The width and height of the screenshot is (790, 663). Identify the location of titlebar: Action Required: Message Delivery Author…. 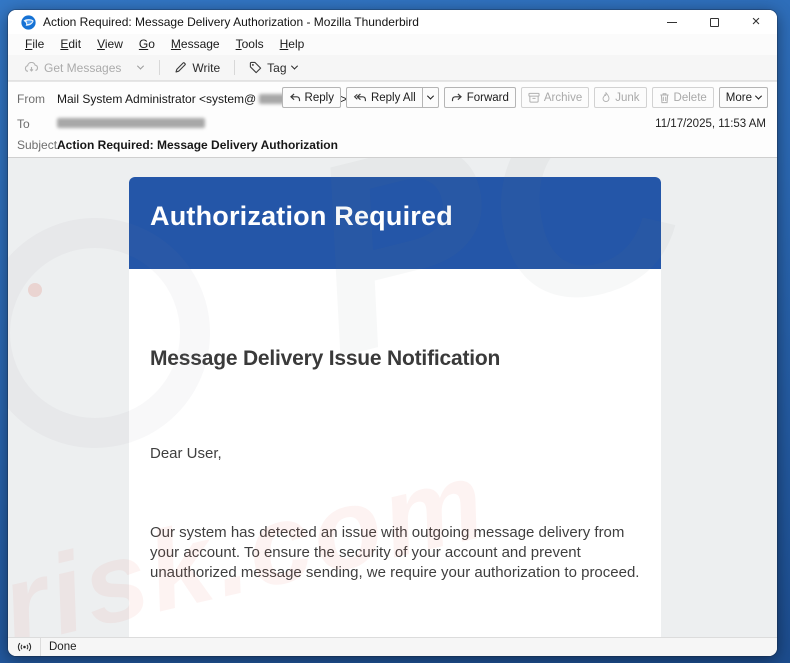
(392, 22).